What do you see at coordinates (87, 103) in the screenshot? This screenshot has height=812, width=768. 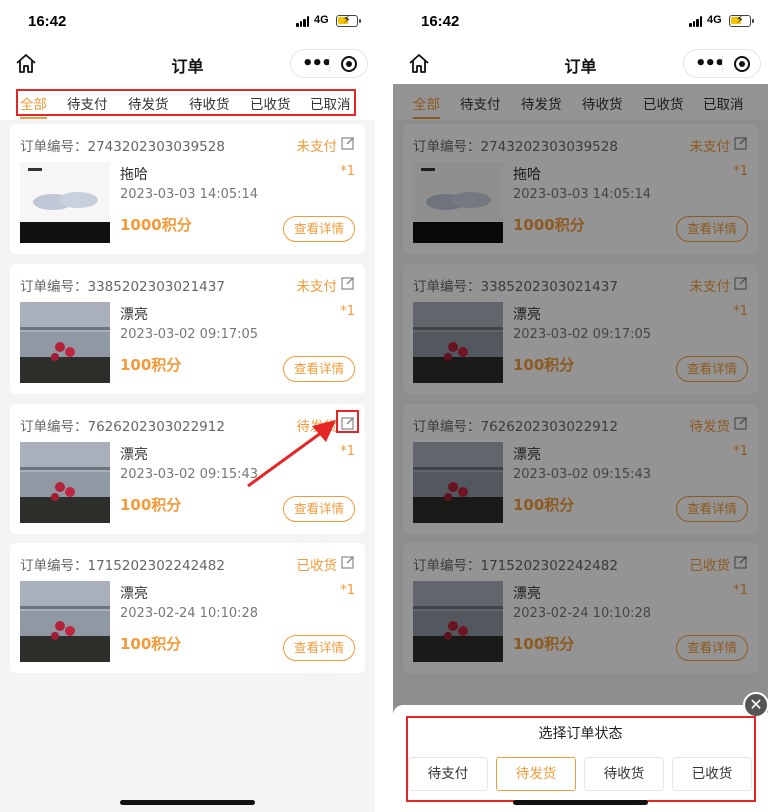 I see `tab-pending-payment: 待支付` at bounding box center [87, 103].